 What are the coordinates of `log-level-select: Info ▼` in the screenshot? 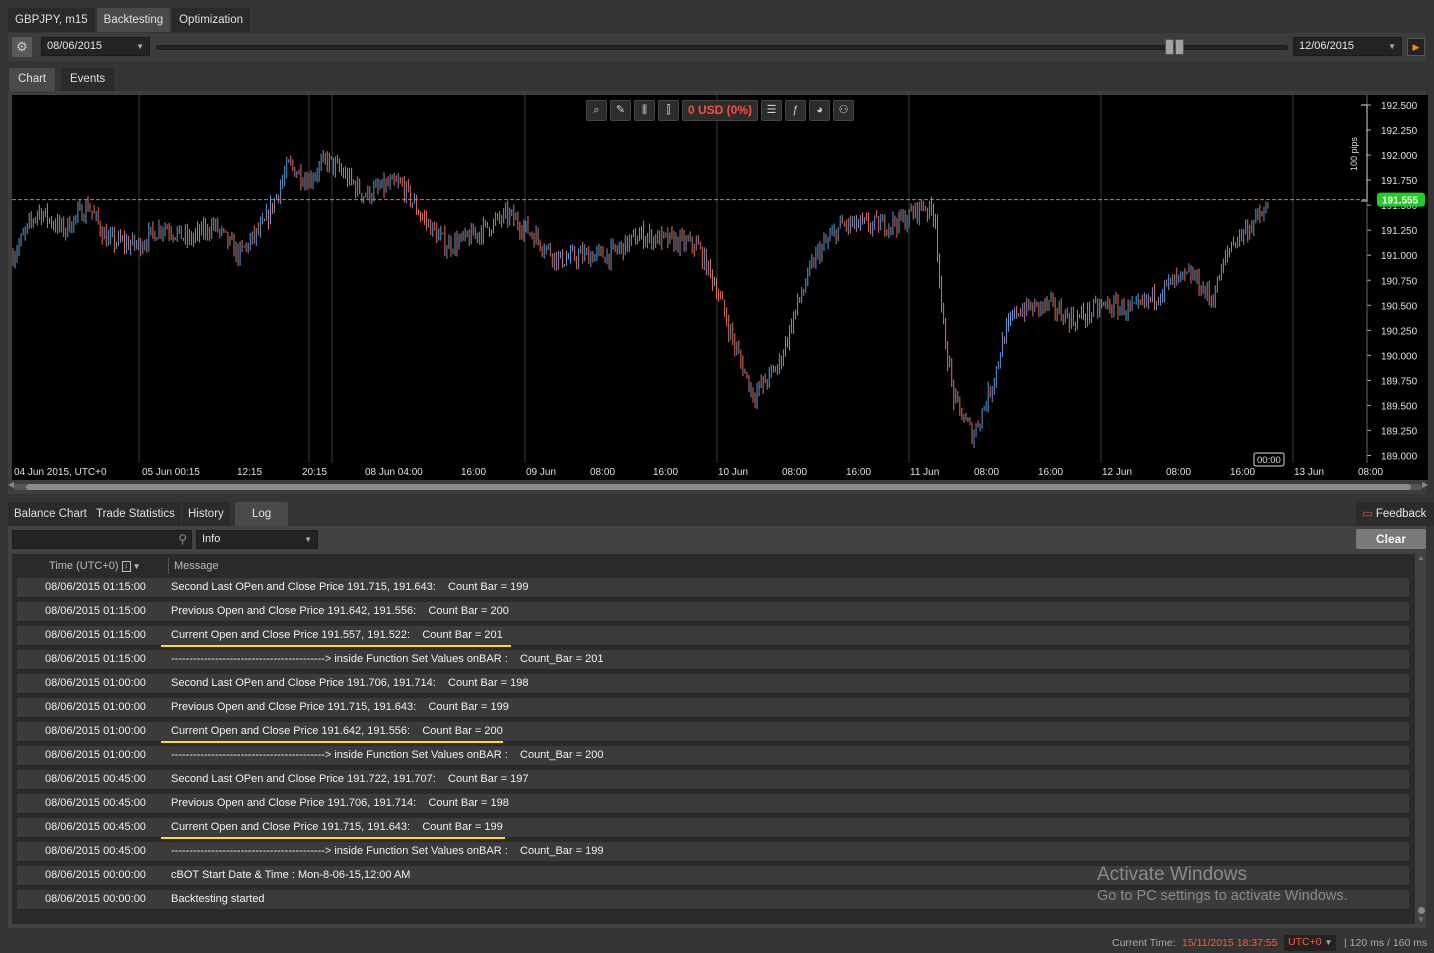 It's located at (257, 539).